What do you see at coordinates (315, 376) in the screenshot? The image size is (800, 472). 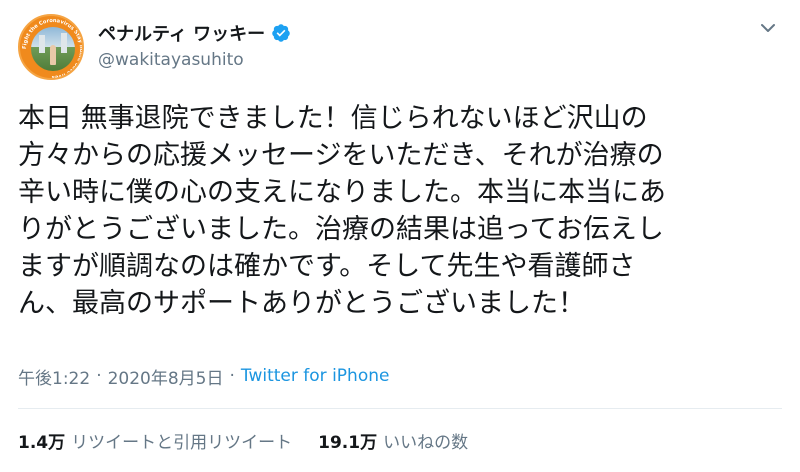 I see `tweet-source-link: Twitter for iPhone` at bounding box center [315, 376].